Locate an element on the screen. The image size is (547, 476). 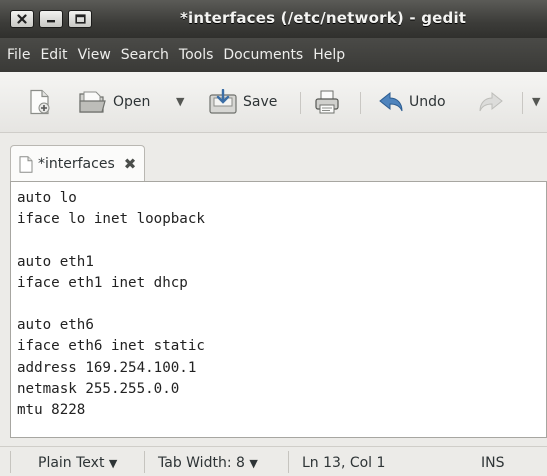
close-window-button is located at coordinates (22, 19).